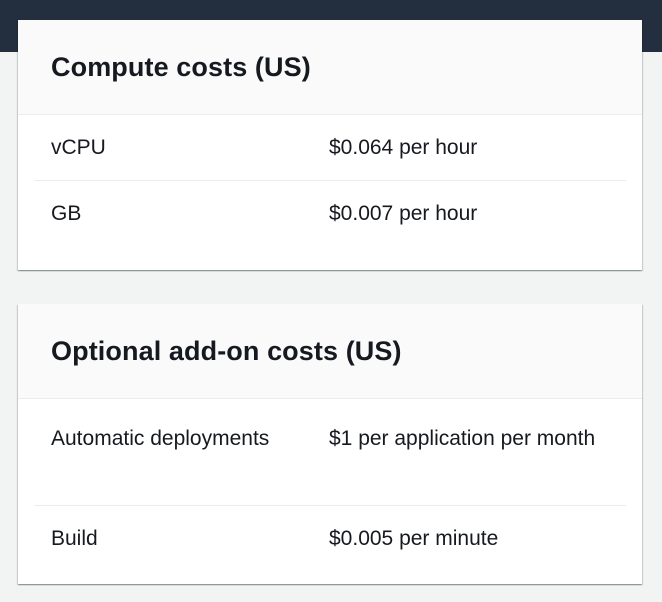 The image size is (662, 602). Describe the element at coordinates (66, 213) in the screenshot. I see `cost-label: GB` at that location.